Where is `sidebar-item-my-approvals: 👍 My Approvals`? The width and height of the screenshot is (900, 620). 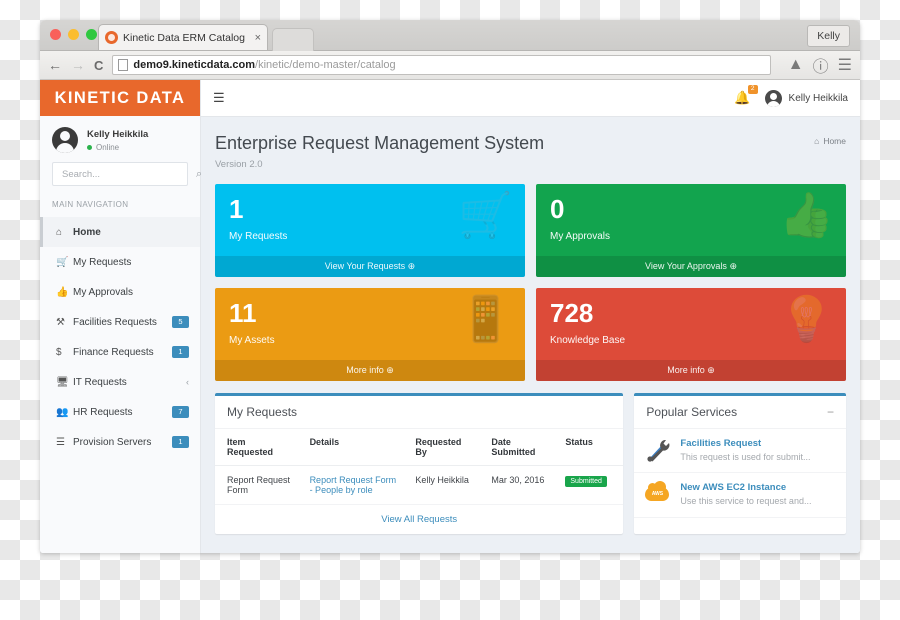
sidebar-item-my-approvals: 👍 My Approvals is located at coordinates (120, 292).